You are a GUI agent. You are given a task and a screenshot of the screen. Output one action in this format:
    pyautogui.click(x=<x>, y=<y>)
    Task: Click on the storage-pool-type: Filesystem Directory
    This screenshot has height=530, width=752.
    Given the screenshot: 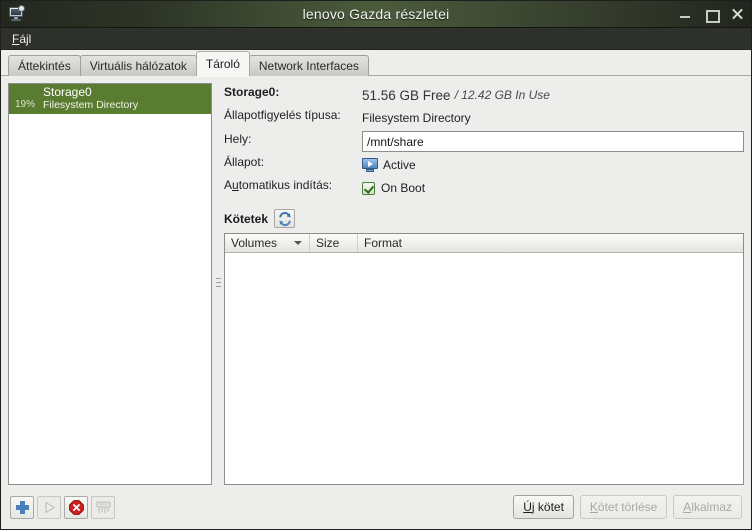 What is the action you would take?
    pyautogui.click(x=91, y=104)
    